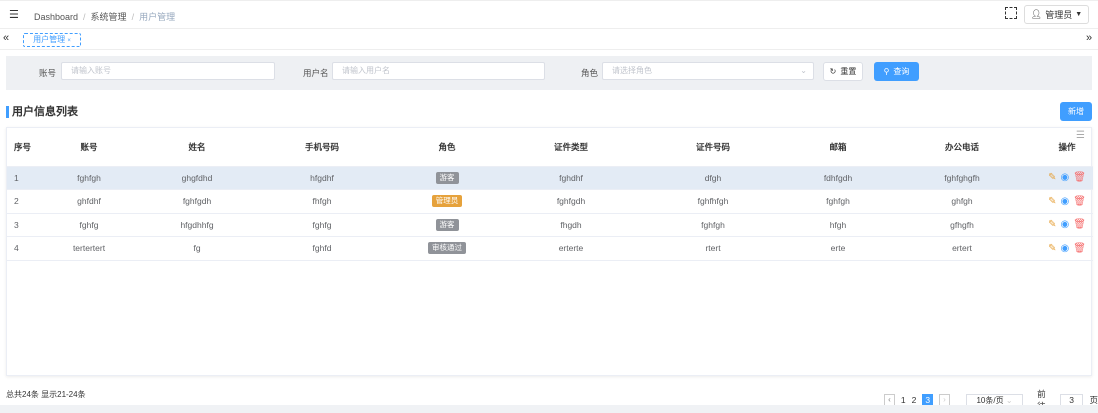 This screenshot has height=413, width=1098. I want to click on tab-user-management: 用户管理 ×, so click(52, 40).